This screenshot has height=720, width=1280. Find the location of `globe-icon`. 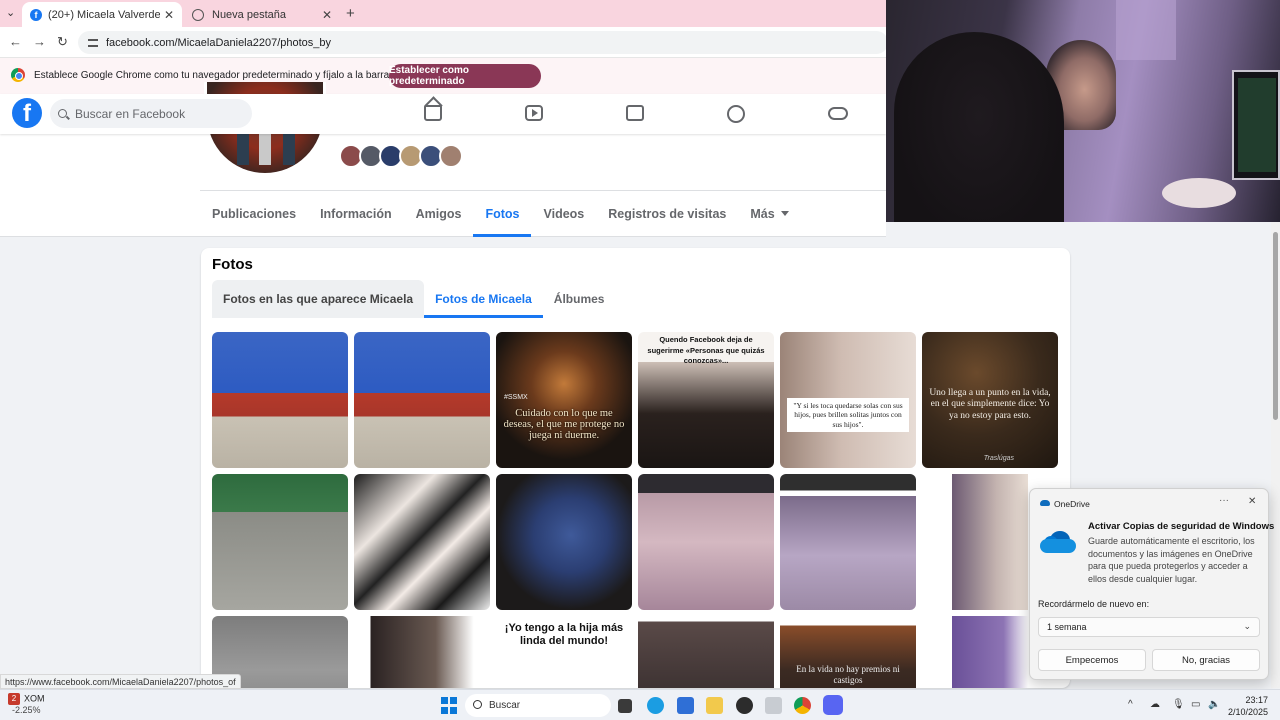

globe-icon is located at coordinates (198, 14).